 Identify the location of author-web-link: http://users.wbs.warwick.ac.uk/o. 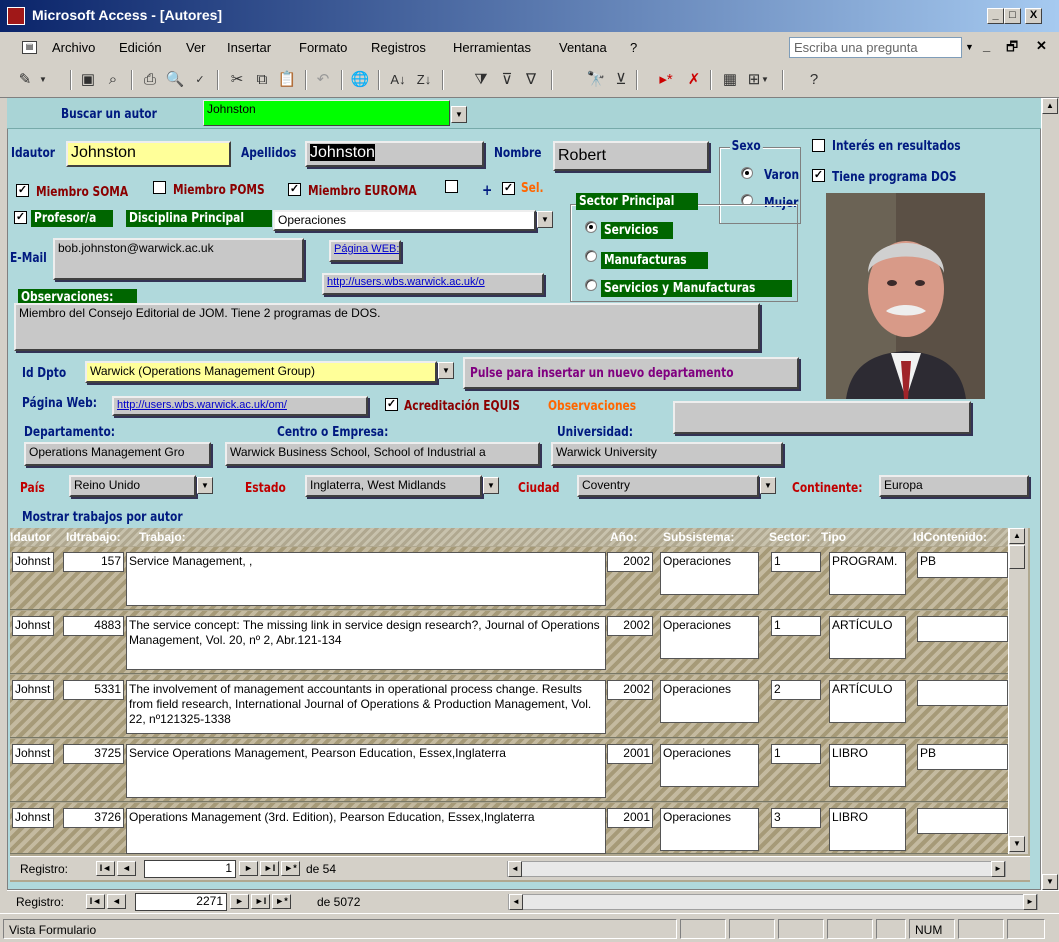
(433, 284).